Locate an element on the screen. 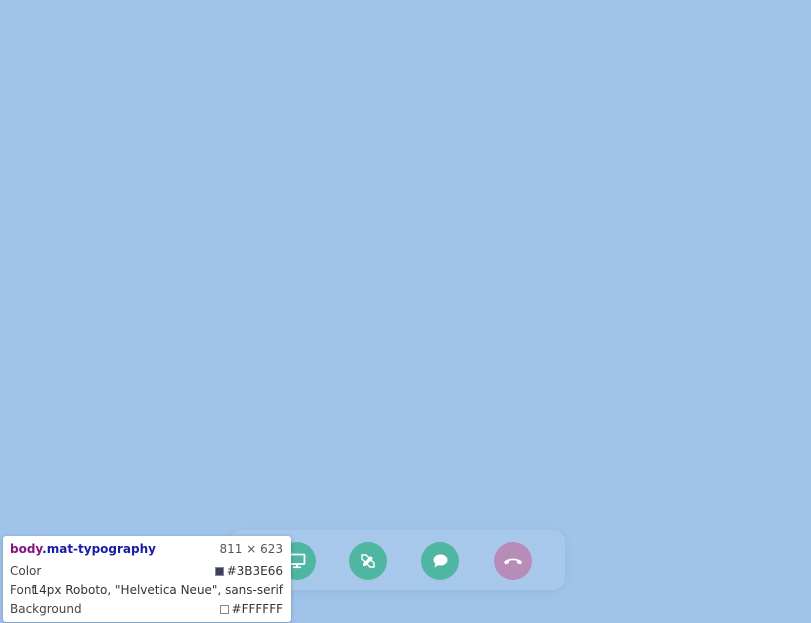  phone-hangup-icon is located at coordinates (513, 561).